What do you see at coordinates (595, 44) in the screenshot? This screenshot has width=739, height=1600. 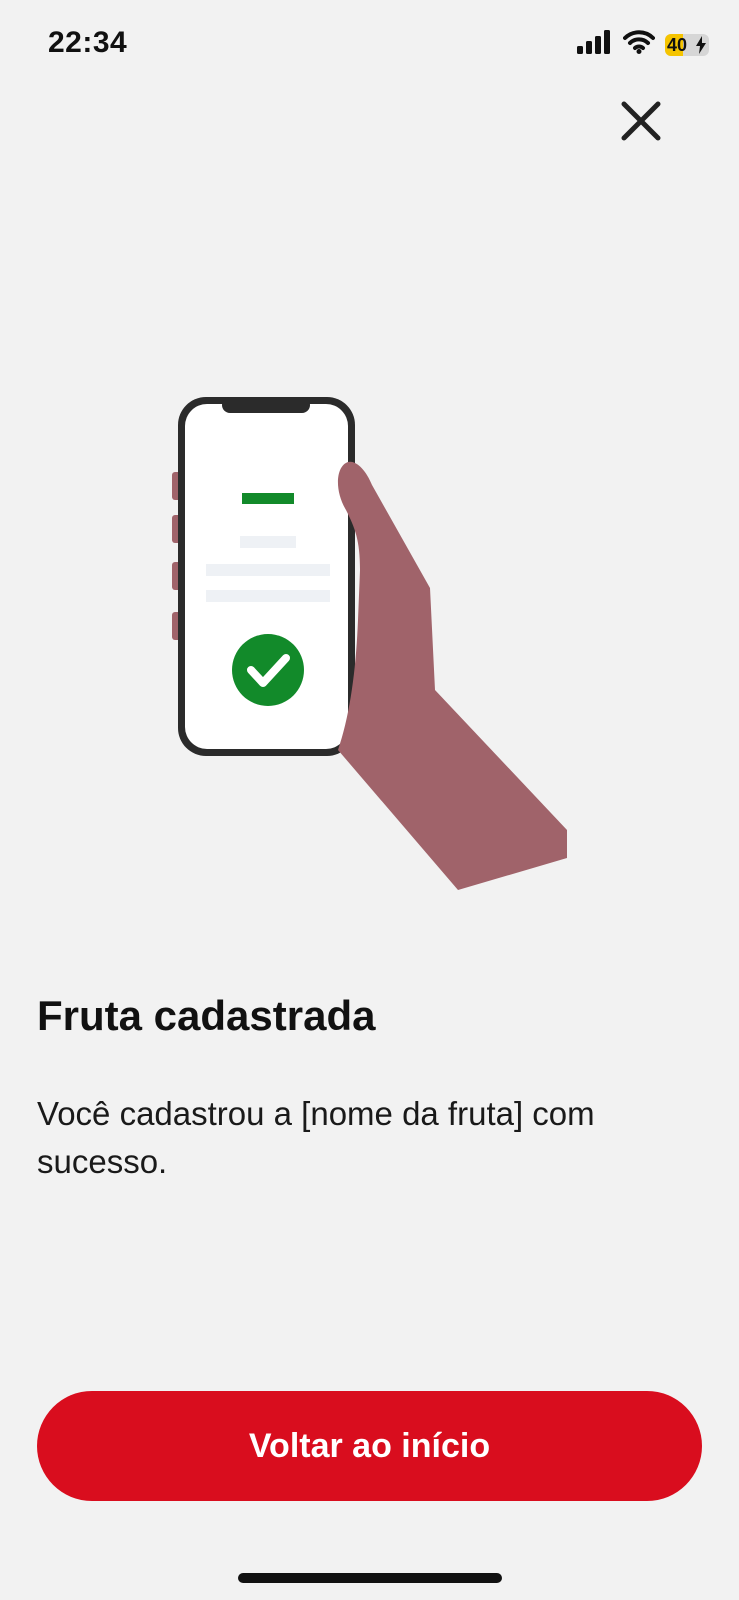 I see `signal-icon` at bounding box center [595, 44].